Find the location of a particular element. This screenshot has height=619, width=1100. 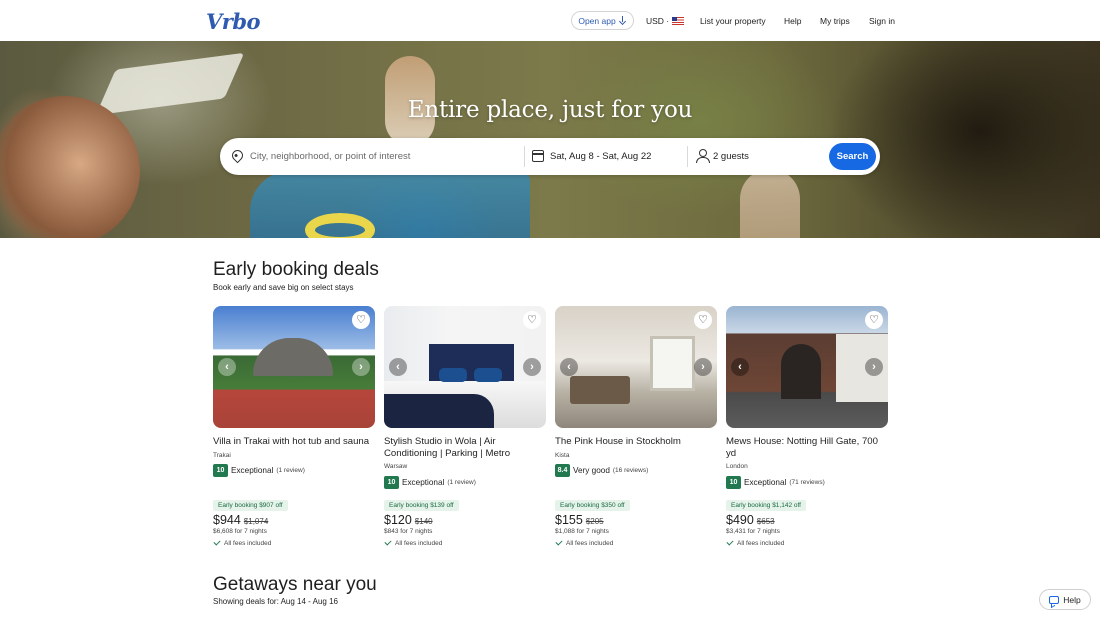

property-title: Mews House: Notting Hill Gate, 700 yd is located at coordinates (807, 447).